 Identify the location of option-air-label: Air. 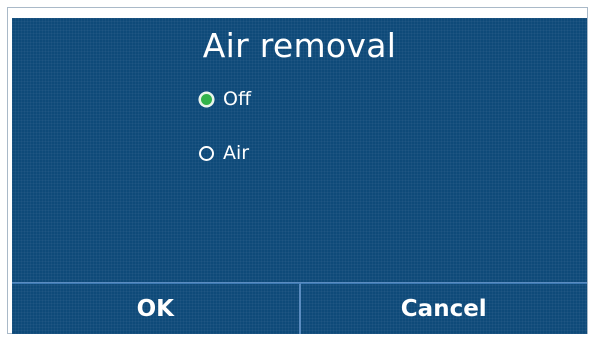
(236, 153).